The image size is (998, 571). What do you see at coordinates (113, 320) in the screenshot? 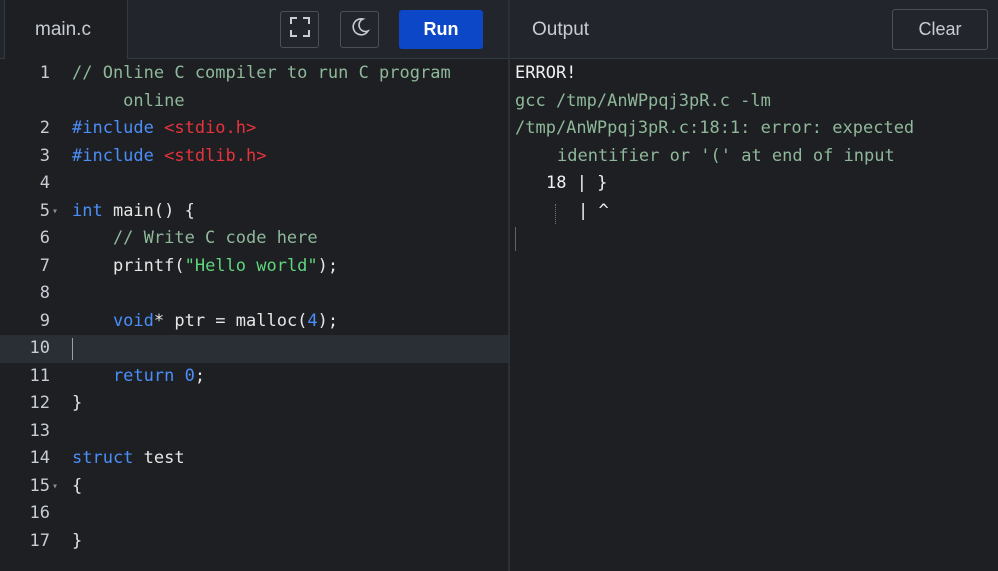
I see `code-token: void` at bounding box center [113, 320].